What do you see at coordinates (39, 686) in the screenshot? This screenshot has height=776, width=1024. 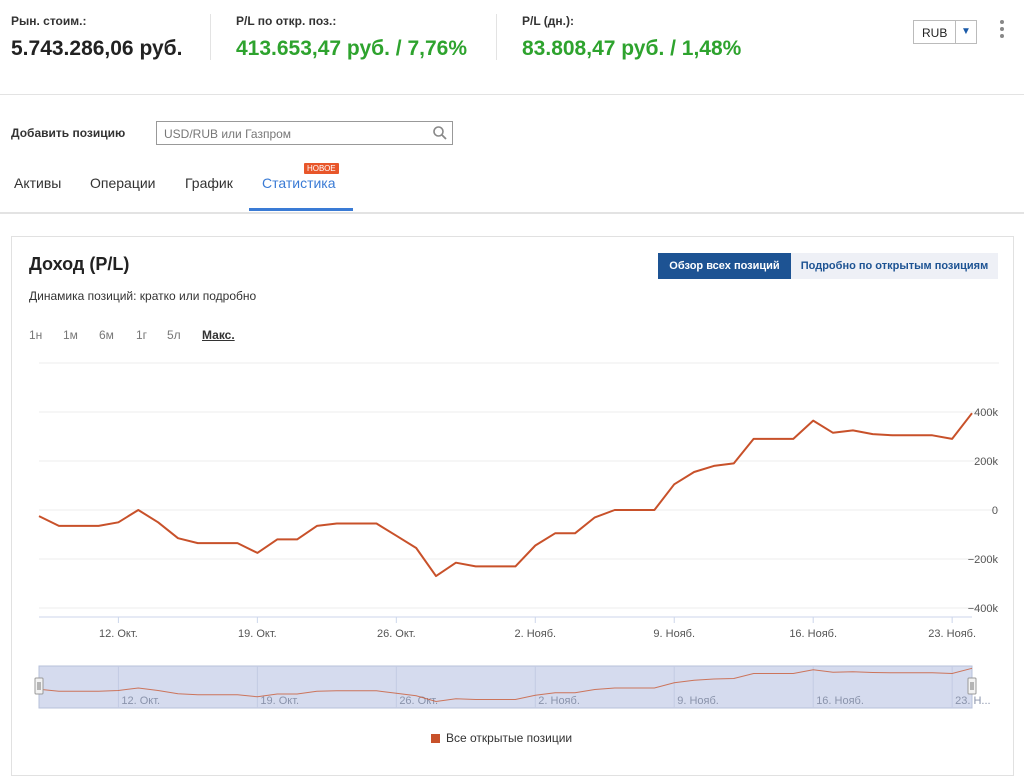 I see `navigator-handle-left` at bounding box center [39, 686].